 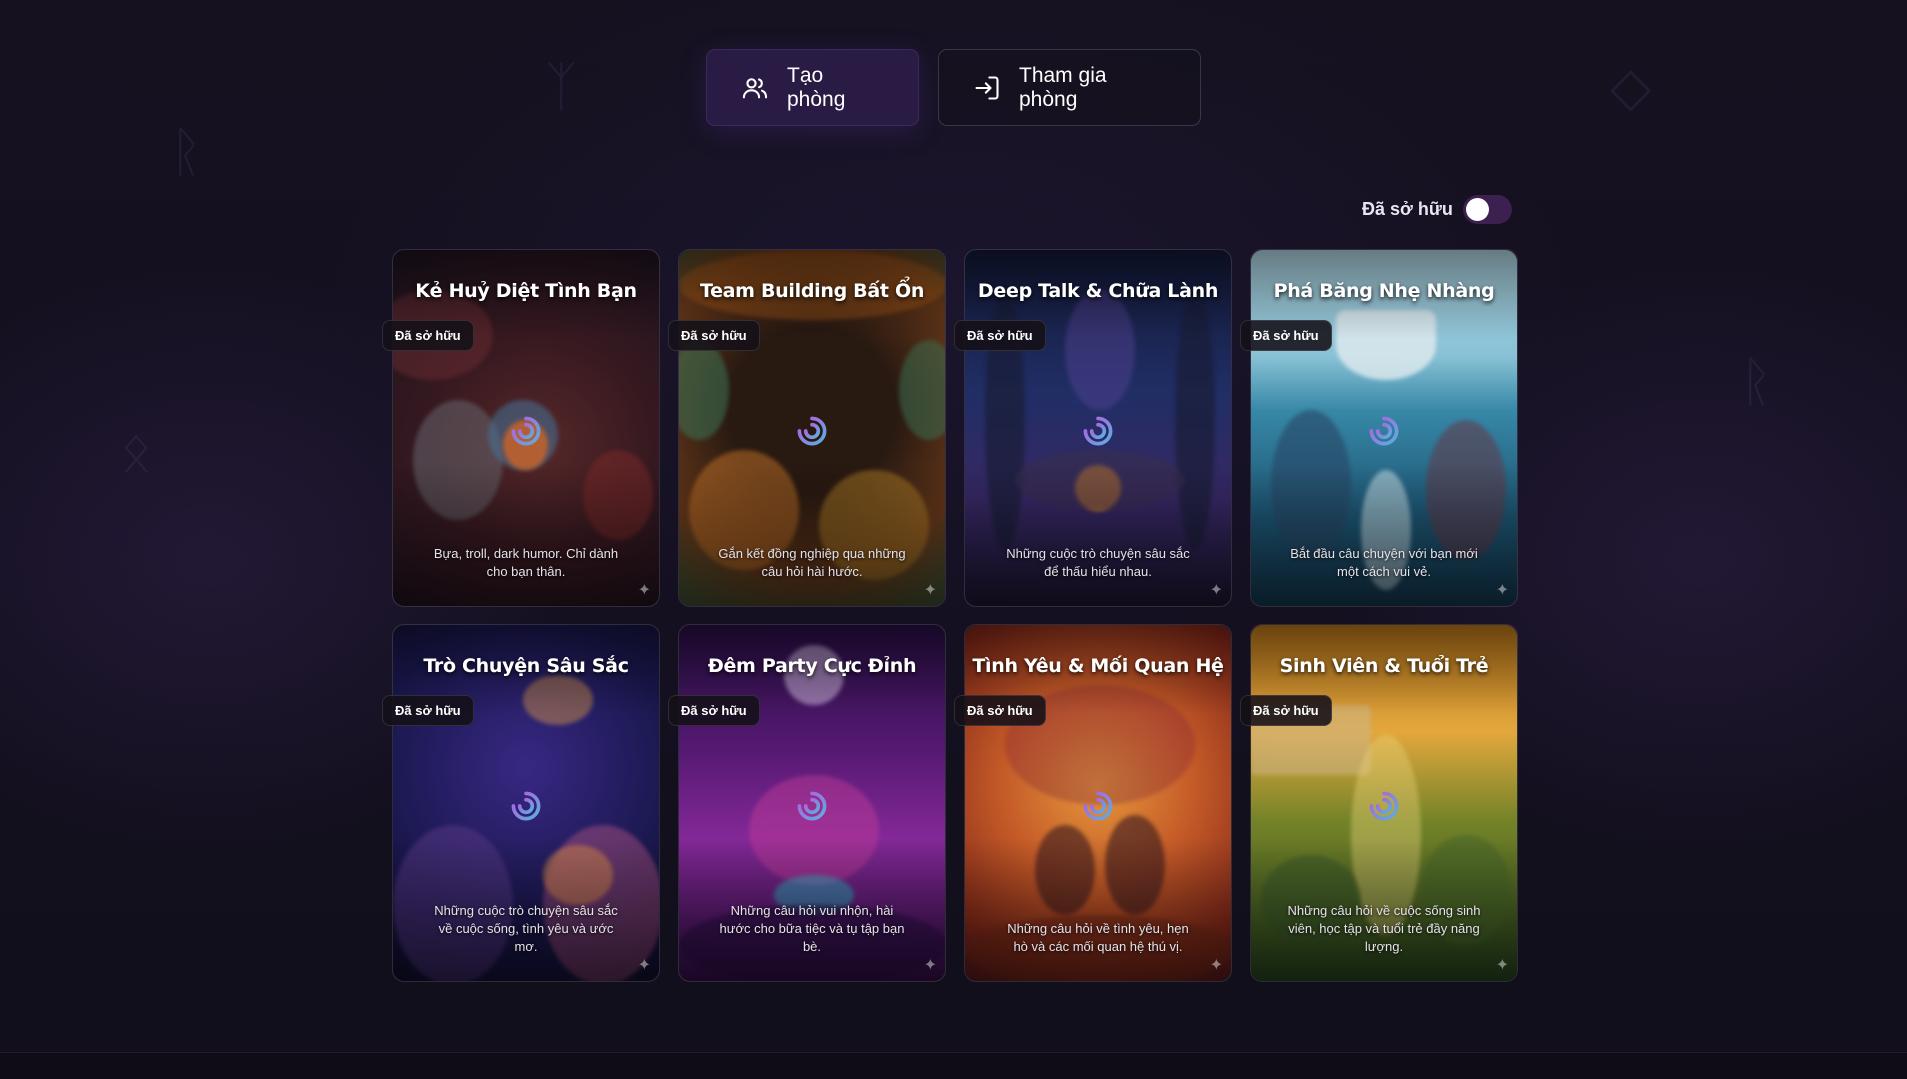 What do you see at coordinates (953, 1065) in the screenshot?
I see `footer-bar` at bounding box center [953, 1065].